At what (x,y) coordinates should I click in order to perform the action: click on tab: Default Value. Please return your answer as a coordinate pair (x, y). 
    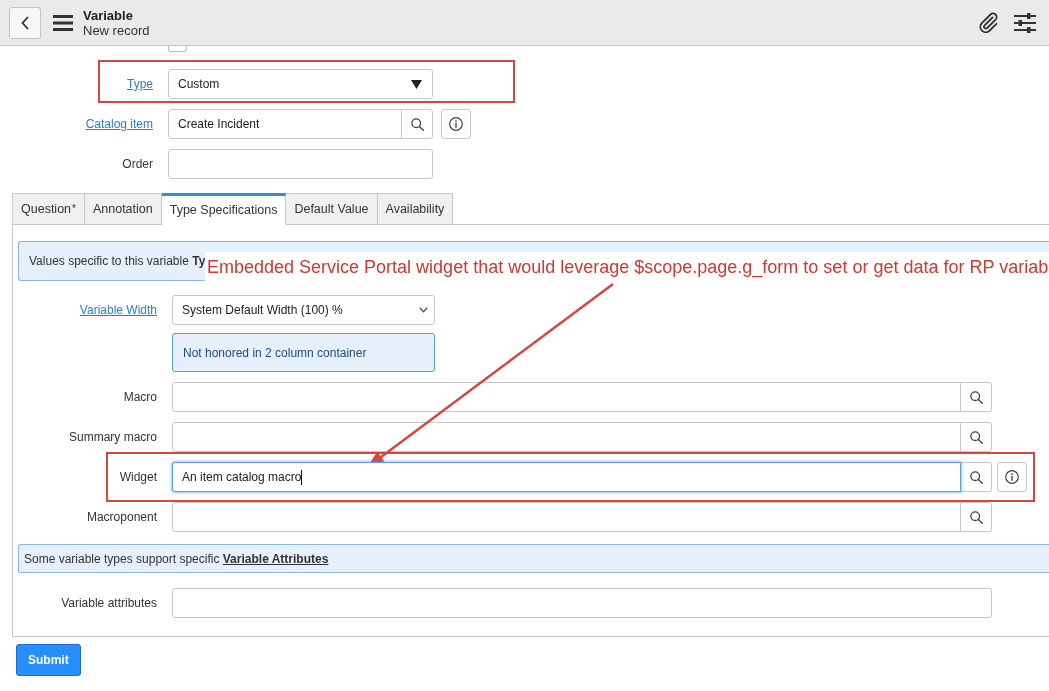
    Looking at the image, I should click on (332, 209).